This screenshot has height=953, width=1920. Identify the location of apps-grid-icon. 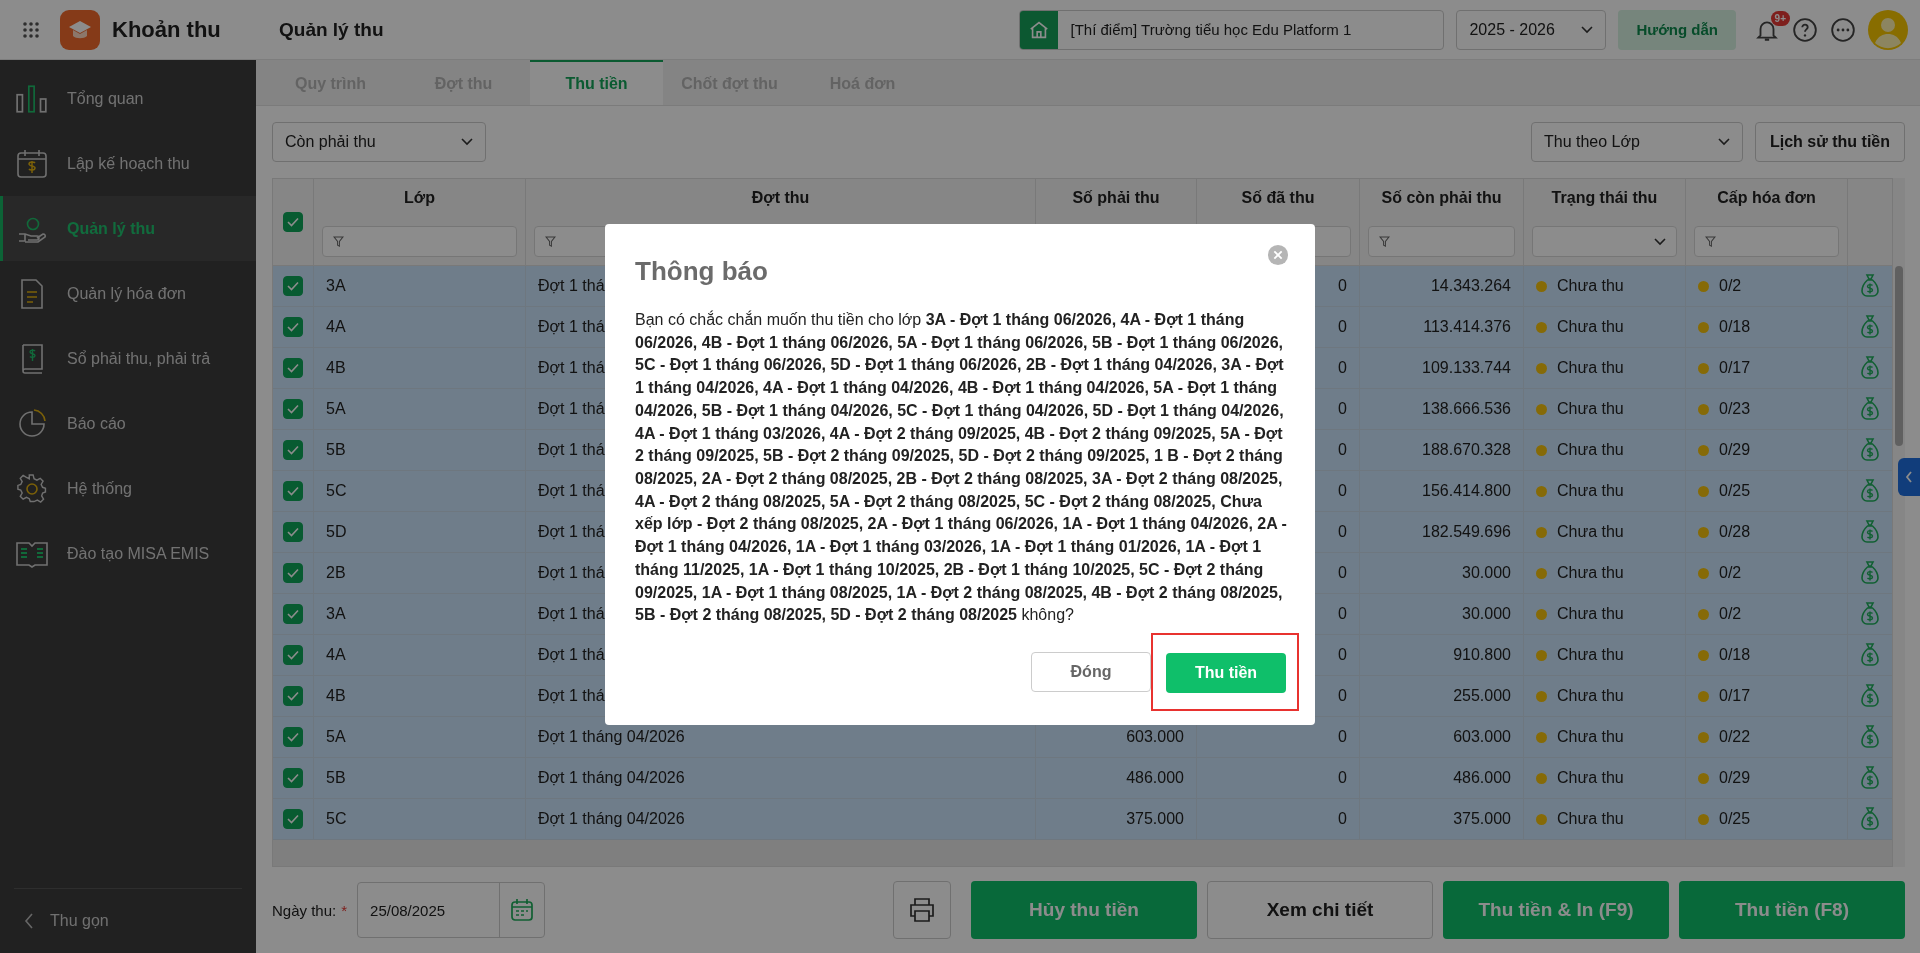
(31, 29).